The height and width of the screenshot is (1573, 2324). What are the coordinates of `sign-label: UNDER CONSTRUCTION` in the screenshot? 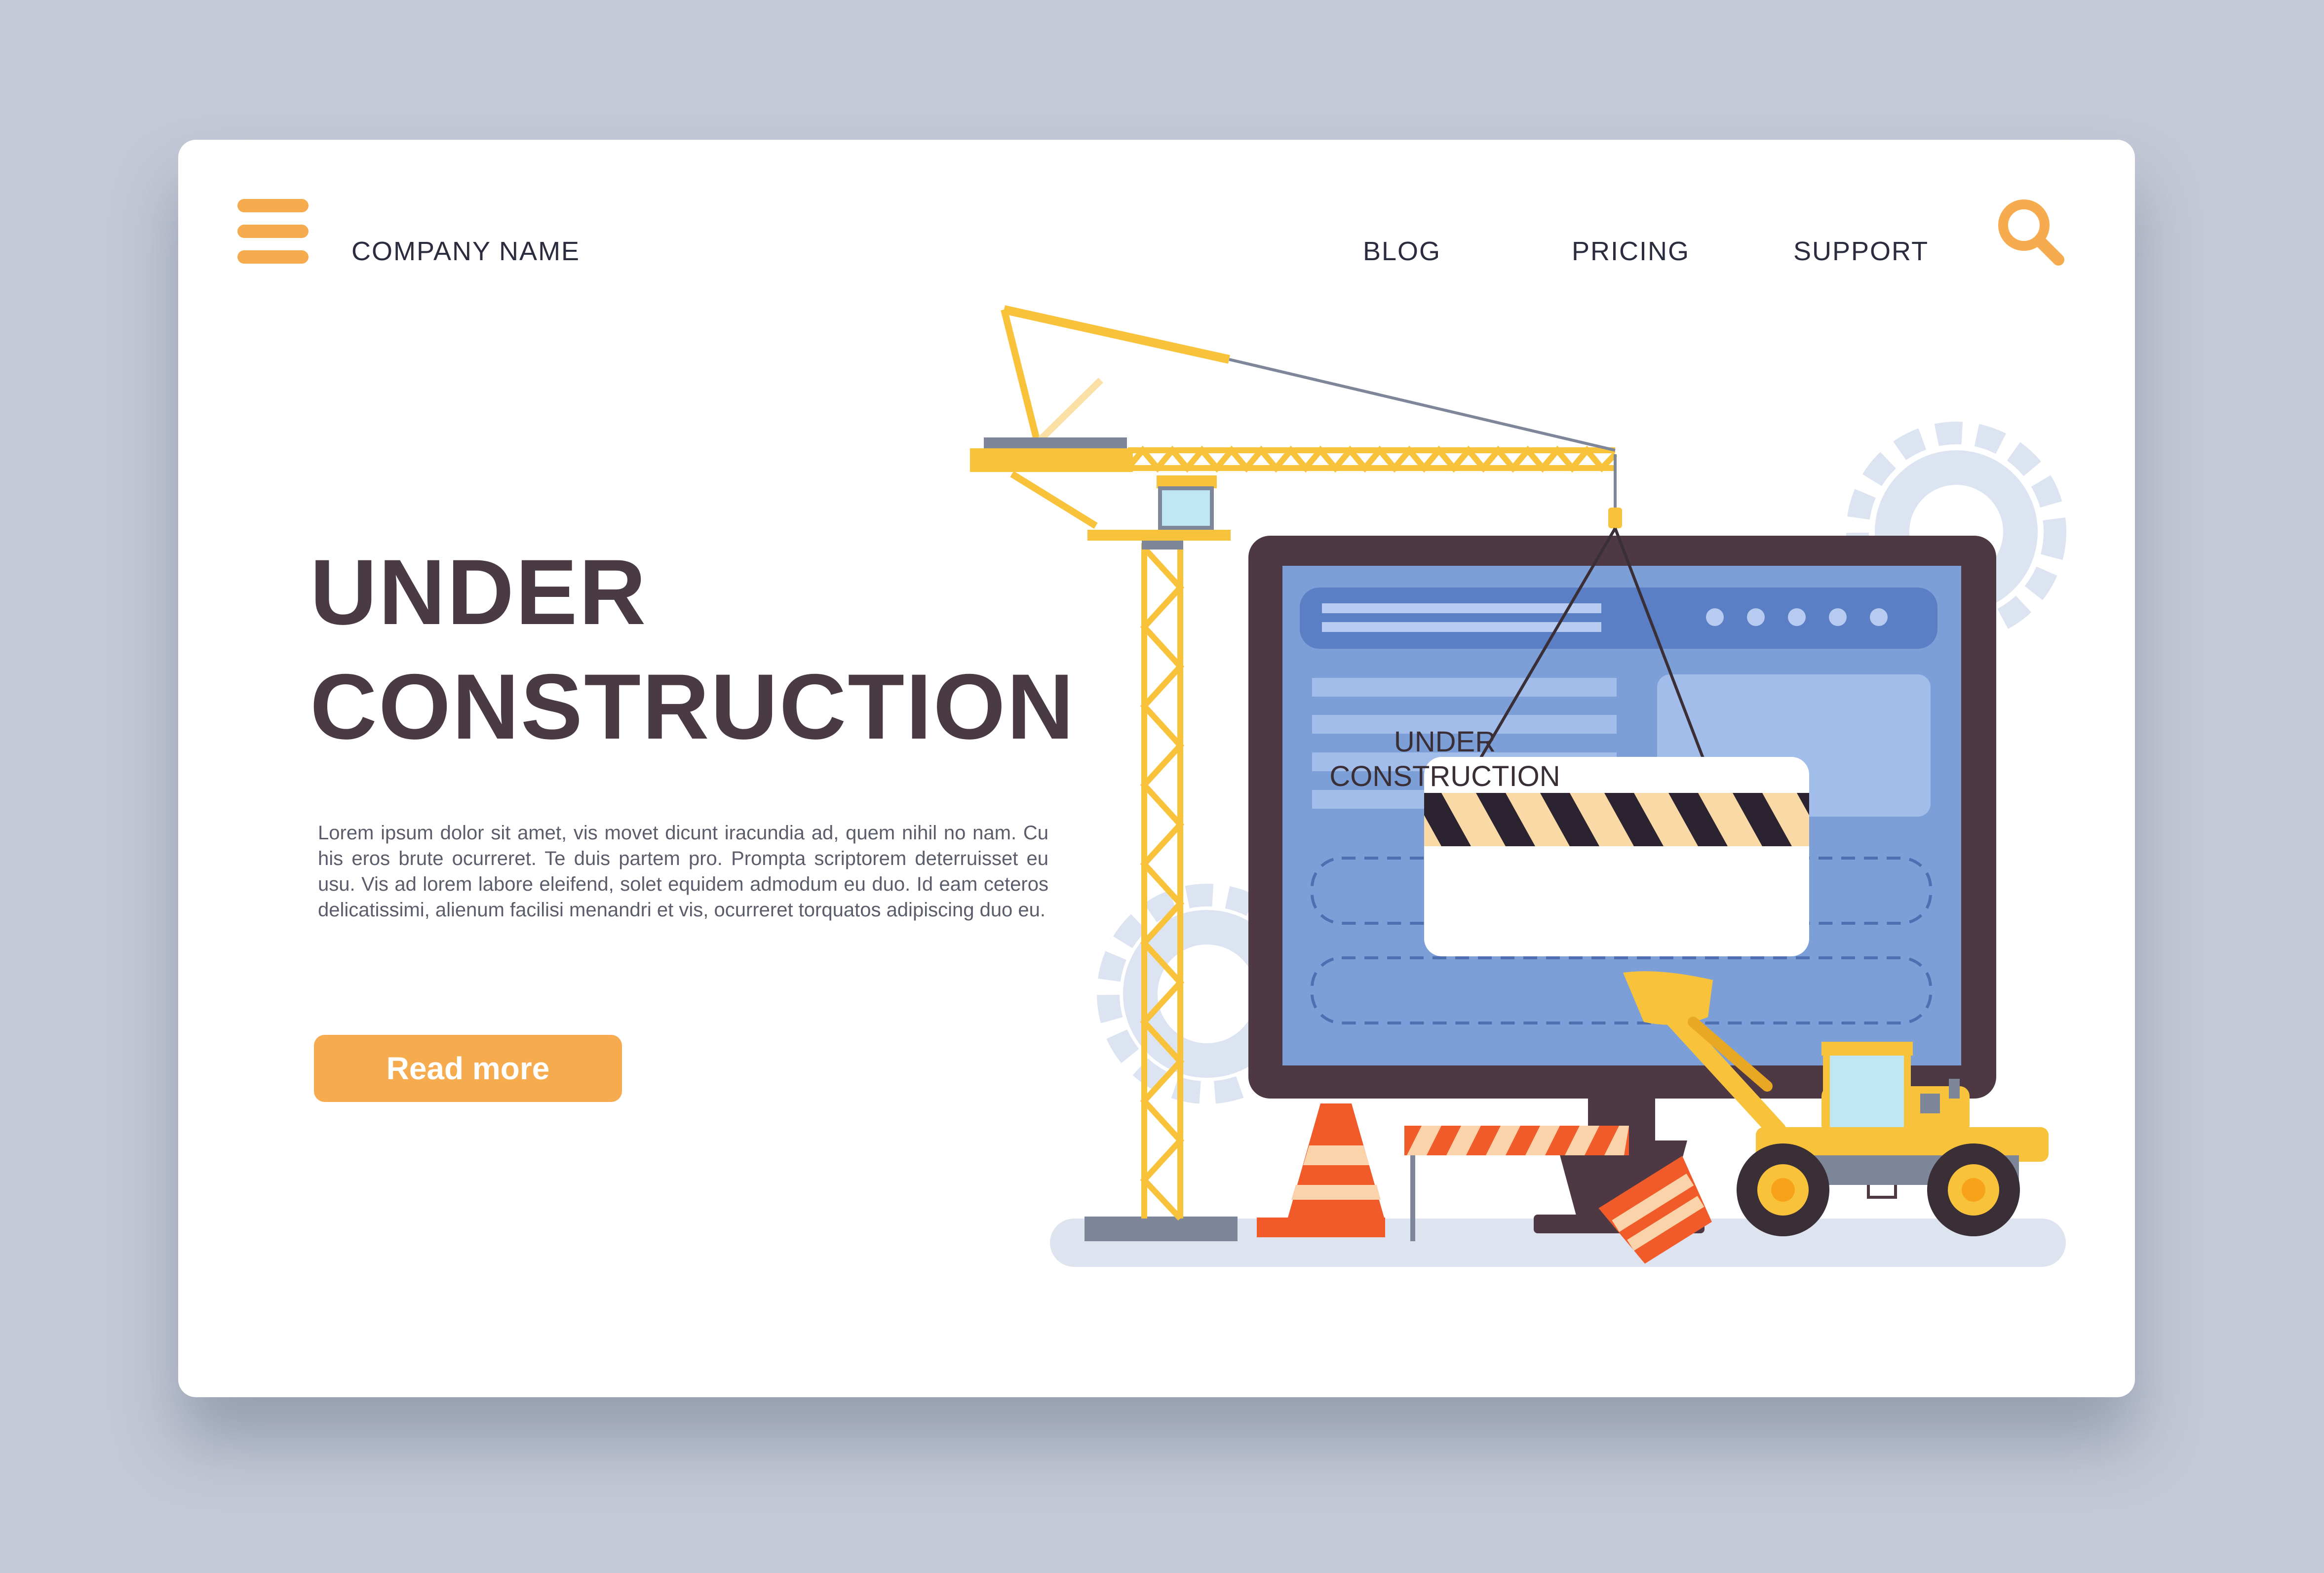 It's located at (1444, 759).